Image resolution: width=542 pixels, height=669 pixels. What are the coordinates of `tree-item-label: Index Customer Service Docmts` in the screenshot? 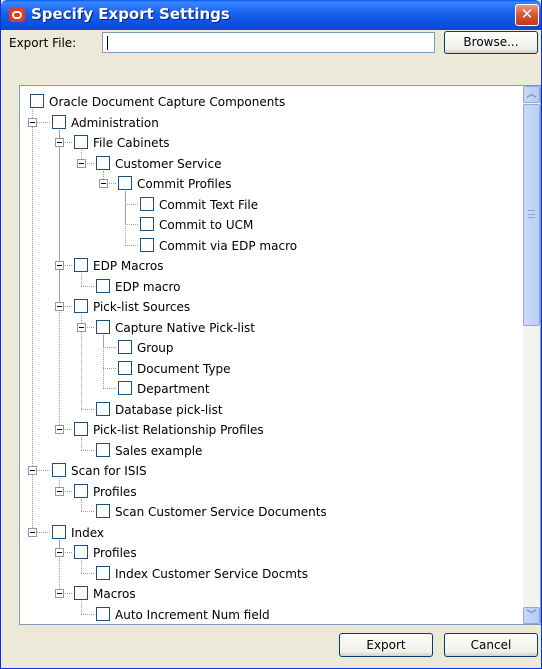 It's located at (211, 573).